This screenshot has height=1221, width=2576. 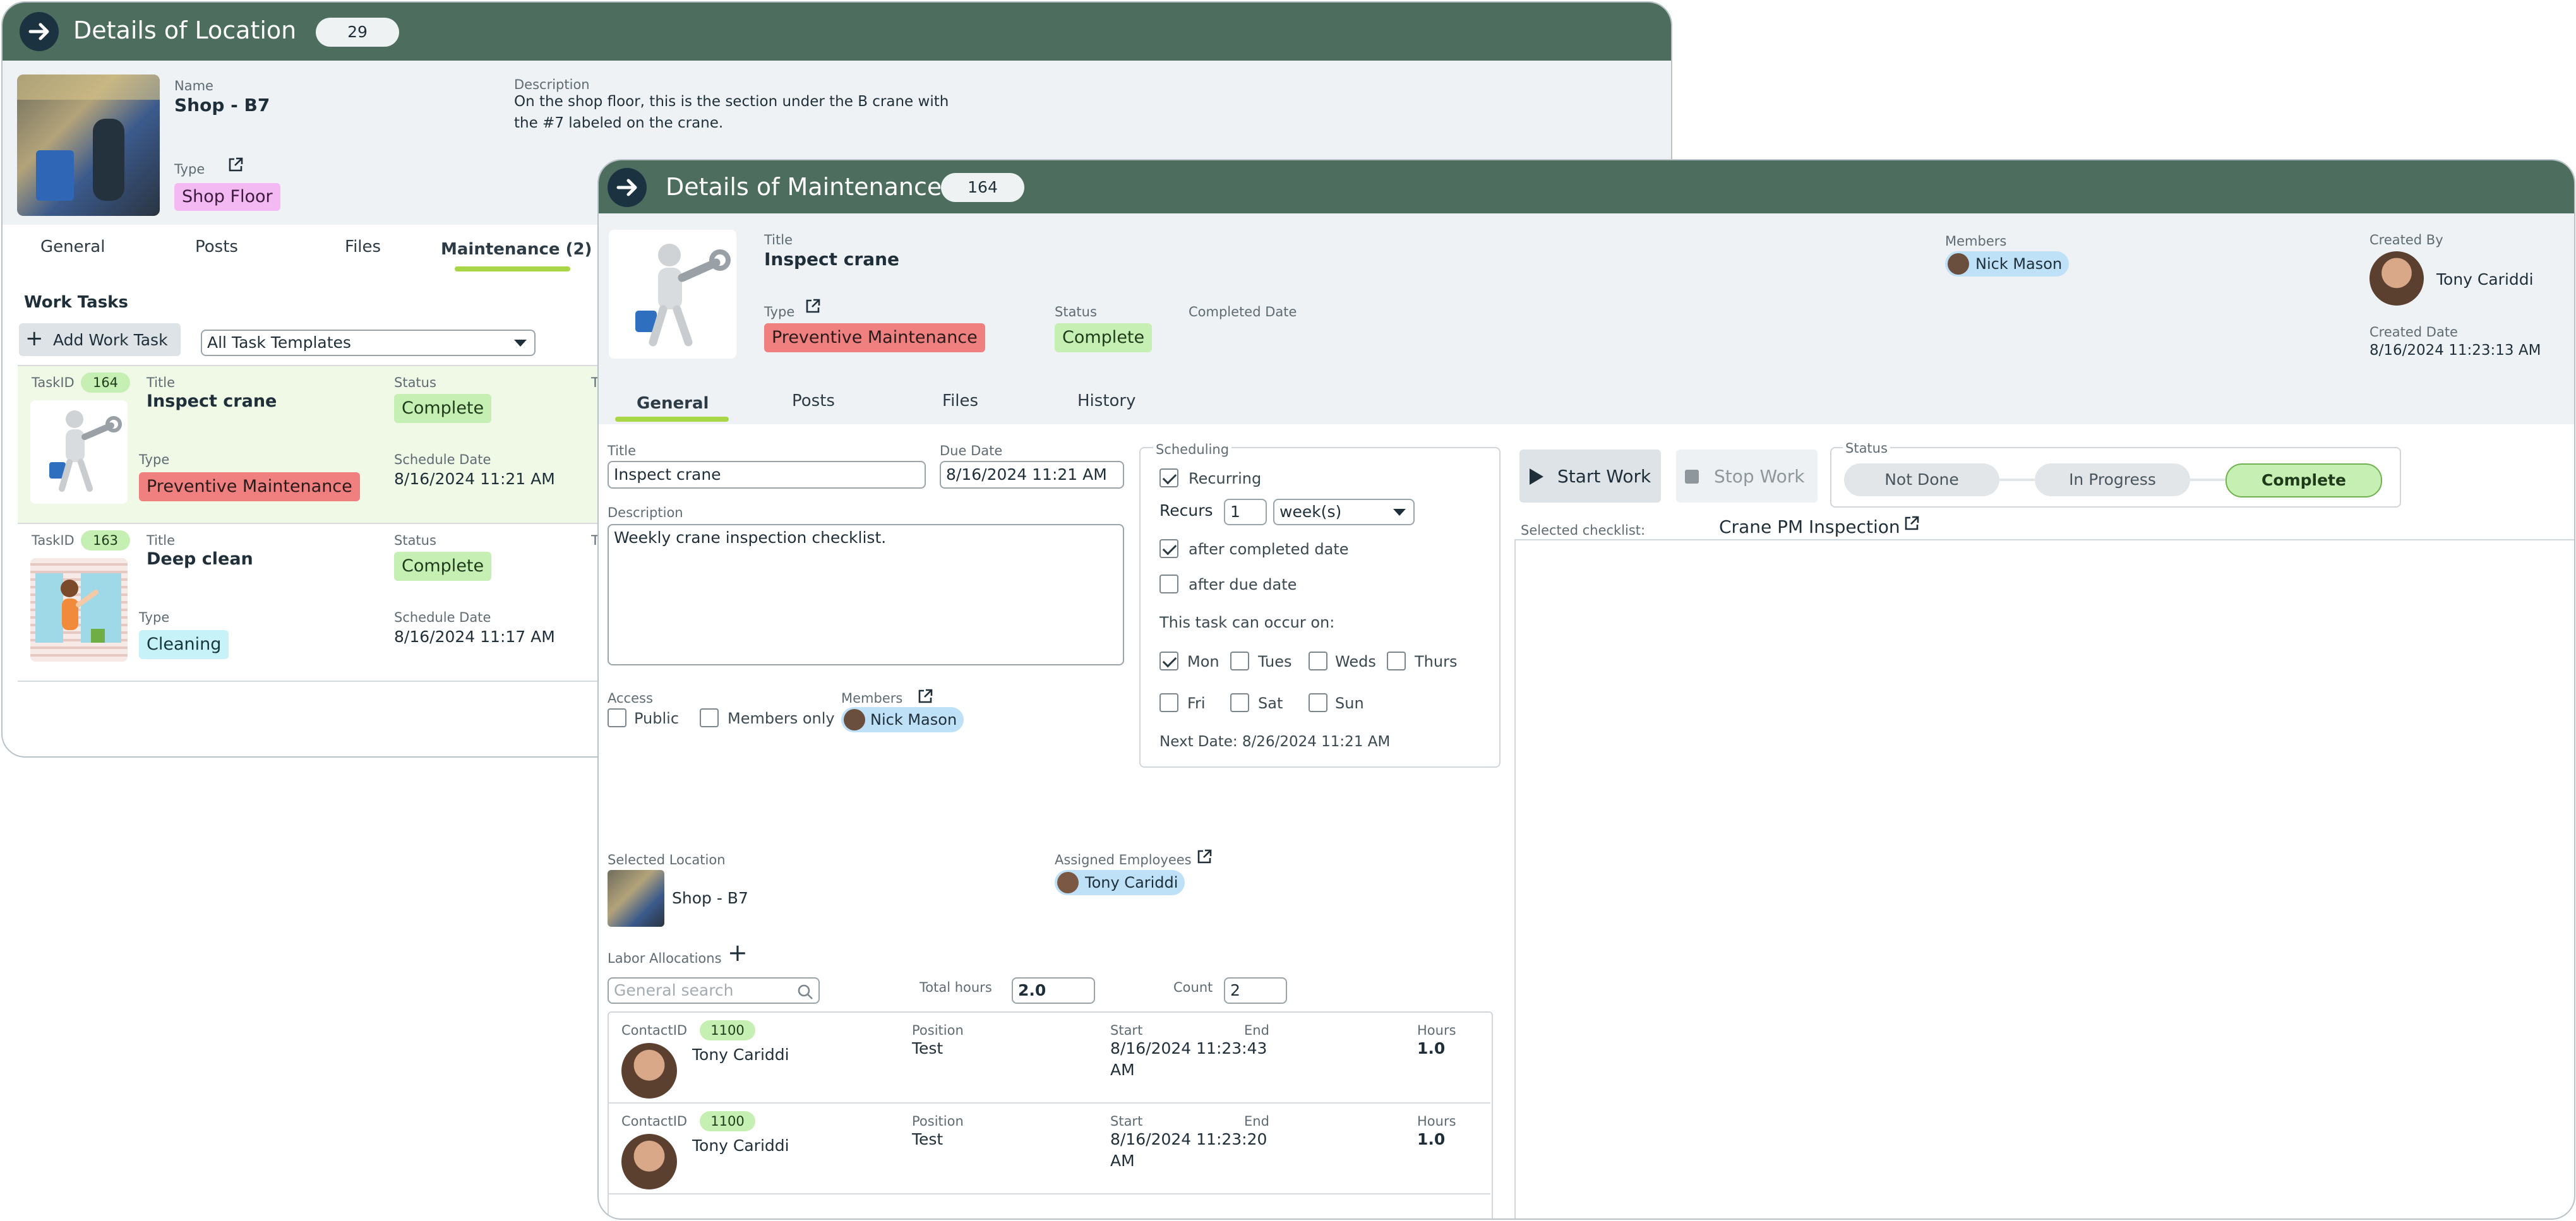 What do you see at coordinates (740, 1054) in the screenshot?
I see `contact-name: Tony Cariddi` at bounding box center [740, 1054].